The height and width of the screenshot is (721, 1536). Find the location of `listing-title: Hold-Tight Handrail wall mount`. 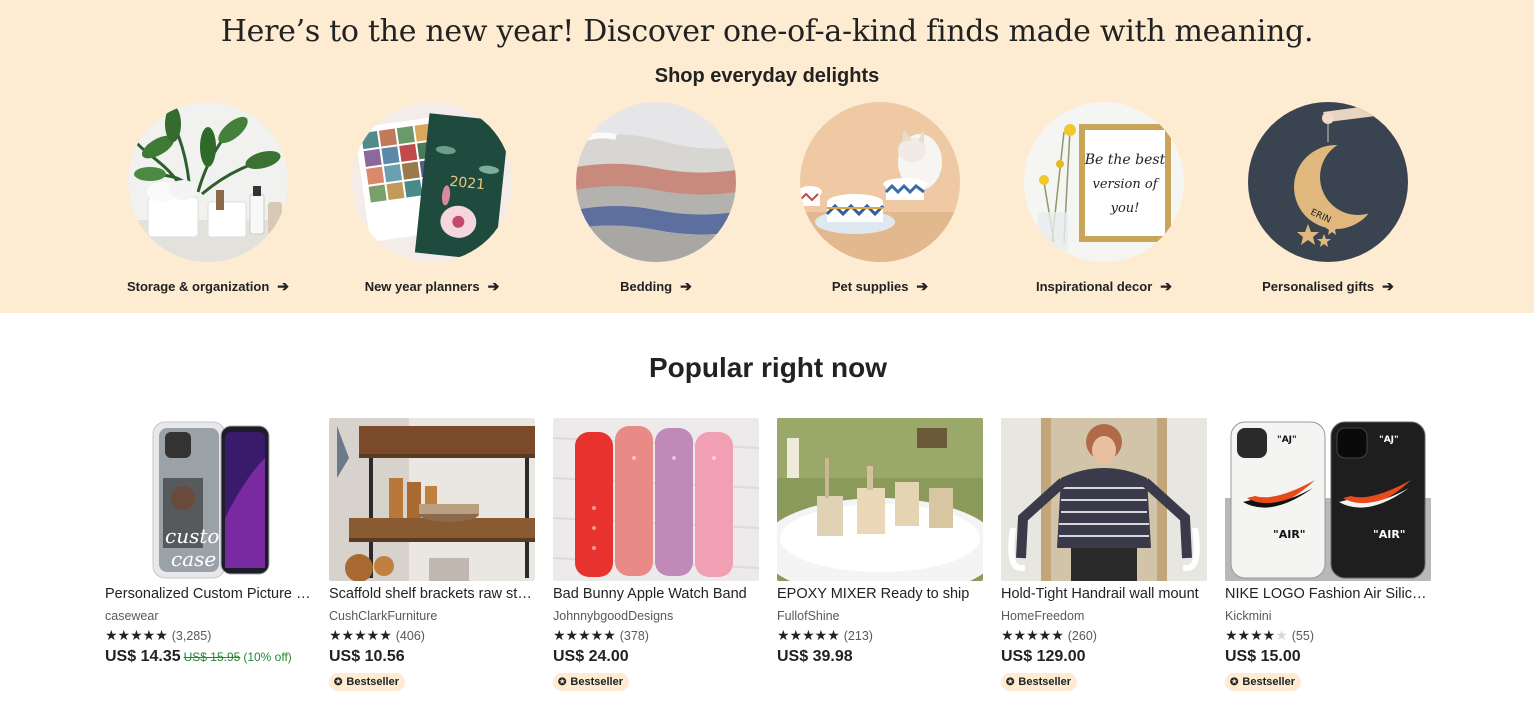

listing-title: Hold-Tight Handrail wall mount is located at coordinates (1104, 594).